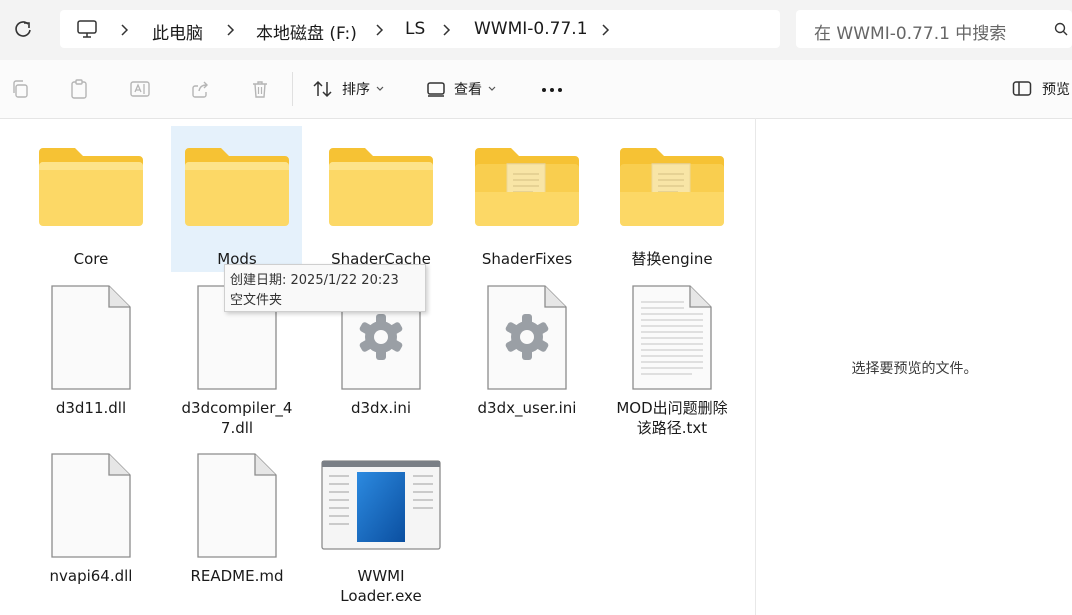 This screenshot has width=1072, height=615. Describe the element at coordinates (381, 505) in the screenshot. I see `application-icon` at that location.